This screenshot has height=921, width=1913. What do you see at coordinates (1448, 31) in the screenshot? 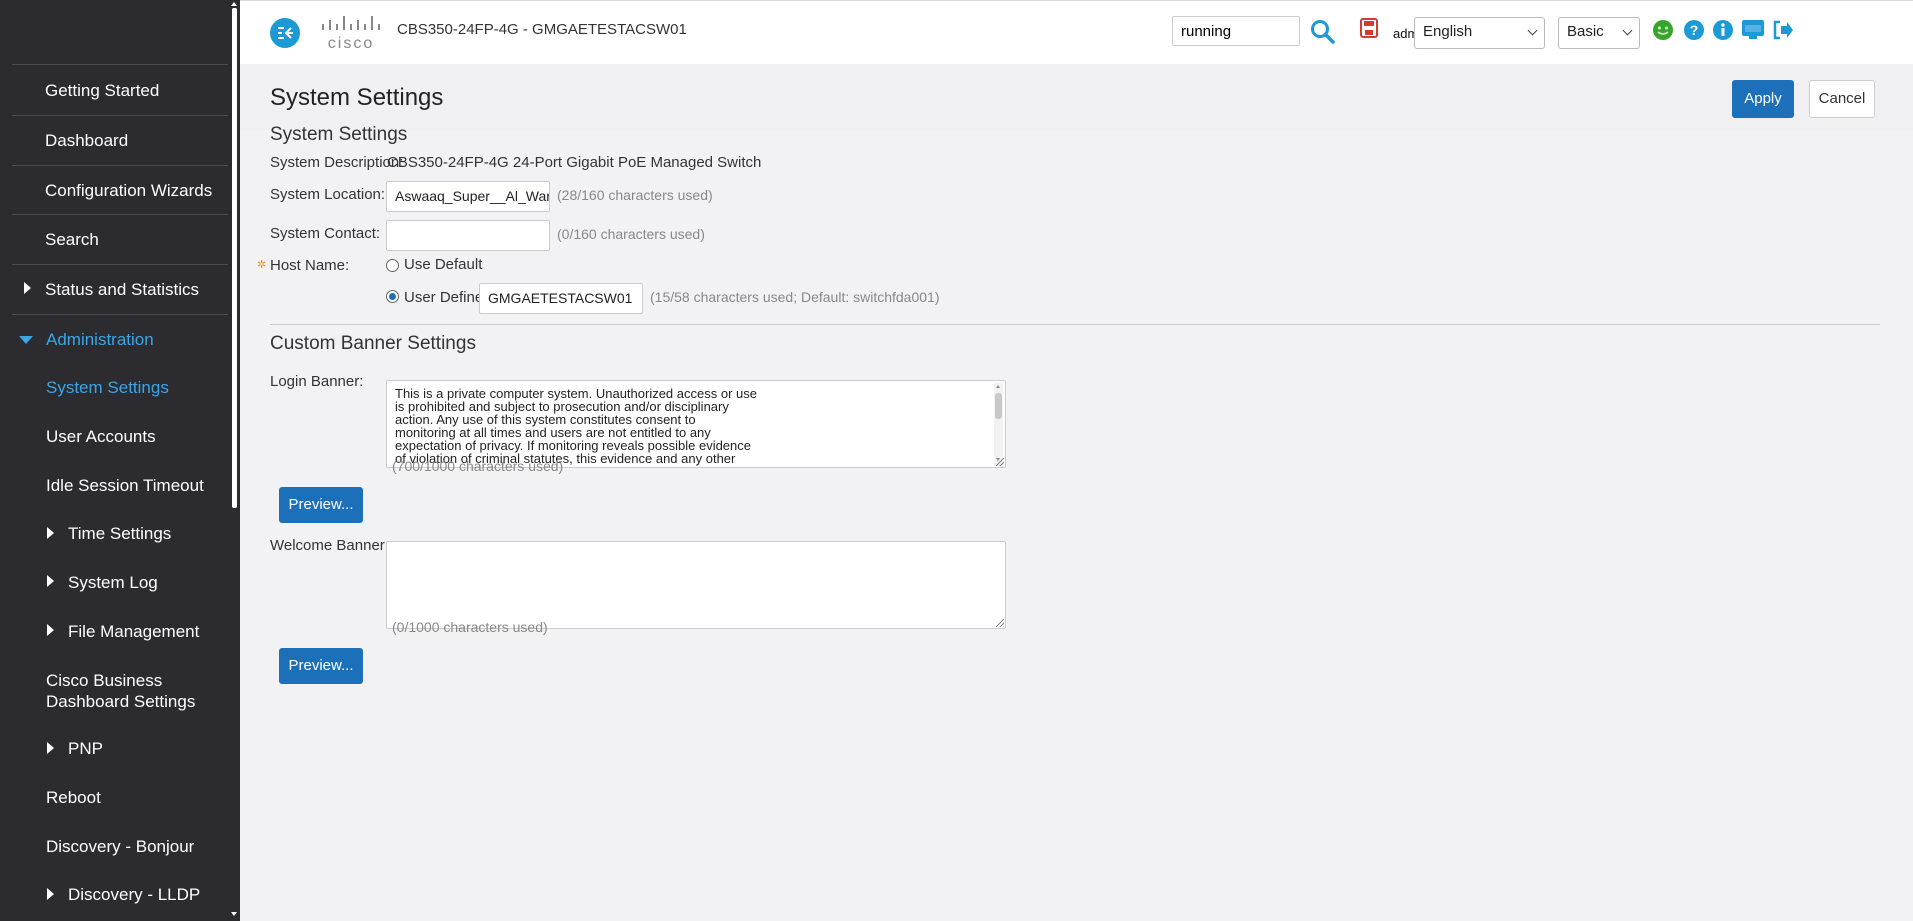
I see `language-select-value: English` at bounding box center [1448, 31].